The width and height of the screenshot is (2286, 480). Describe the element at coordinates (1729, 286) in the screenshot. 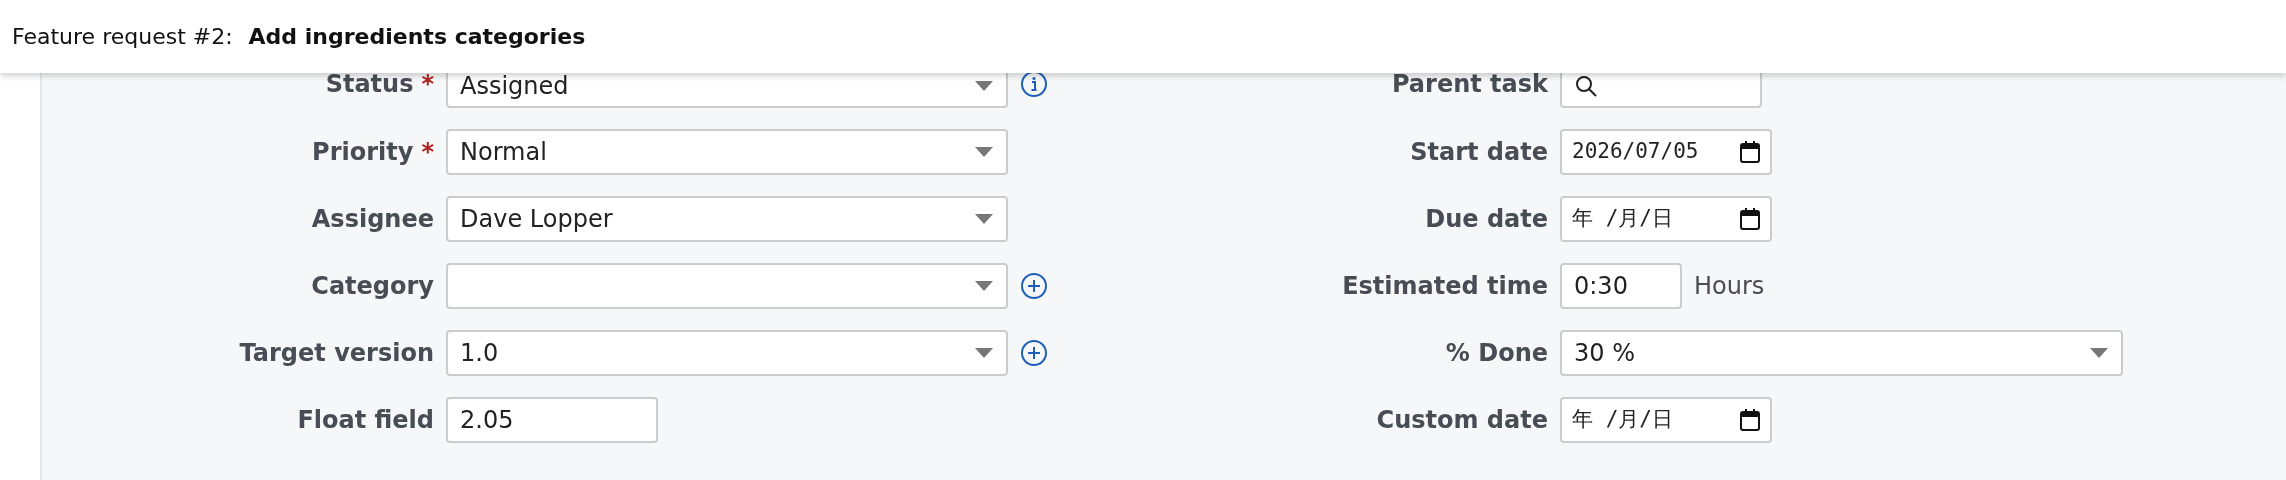

I see `unit-label: Hours` at that location.